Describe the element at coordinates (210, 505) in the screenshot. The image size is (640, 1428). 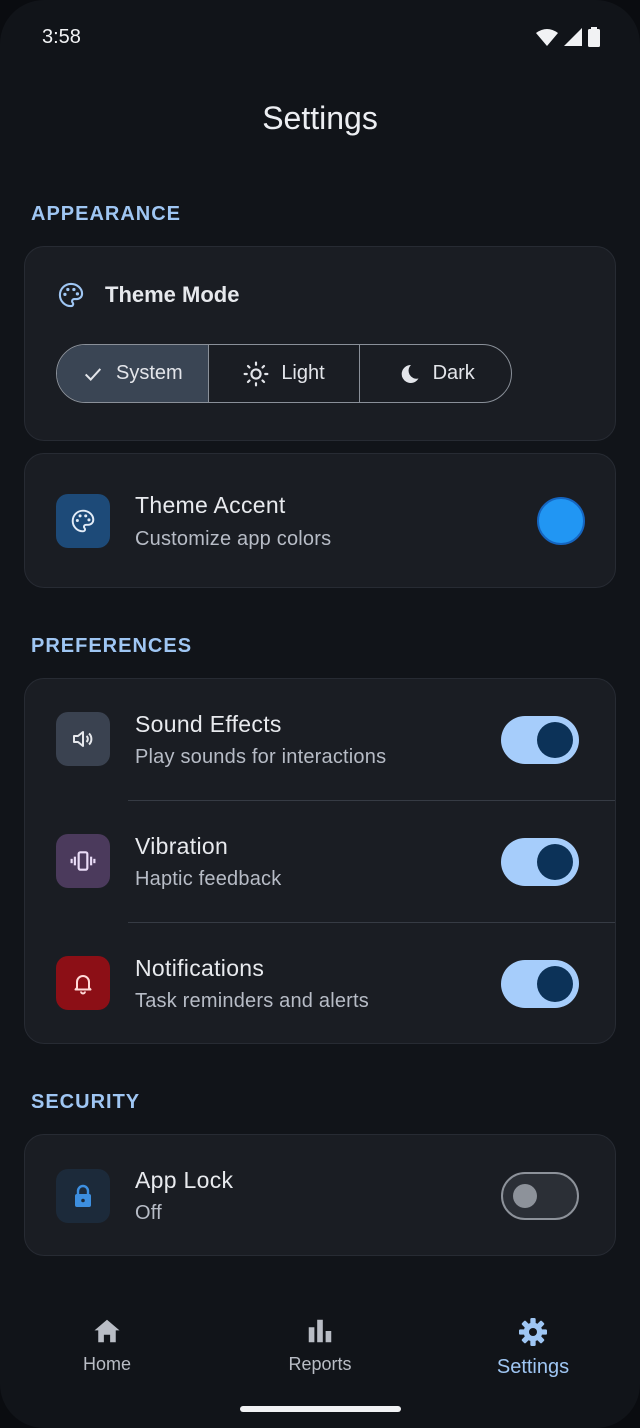
I see `theme-accent-title: Theme Accent` at that location.